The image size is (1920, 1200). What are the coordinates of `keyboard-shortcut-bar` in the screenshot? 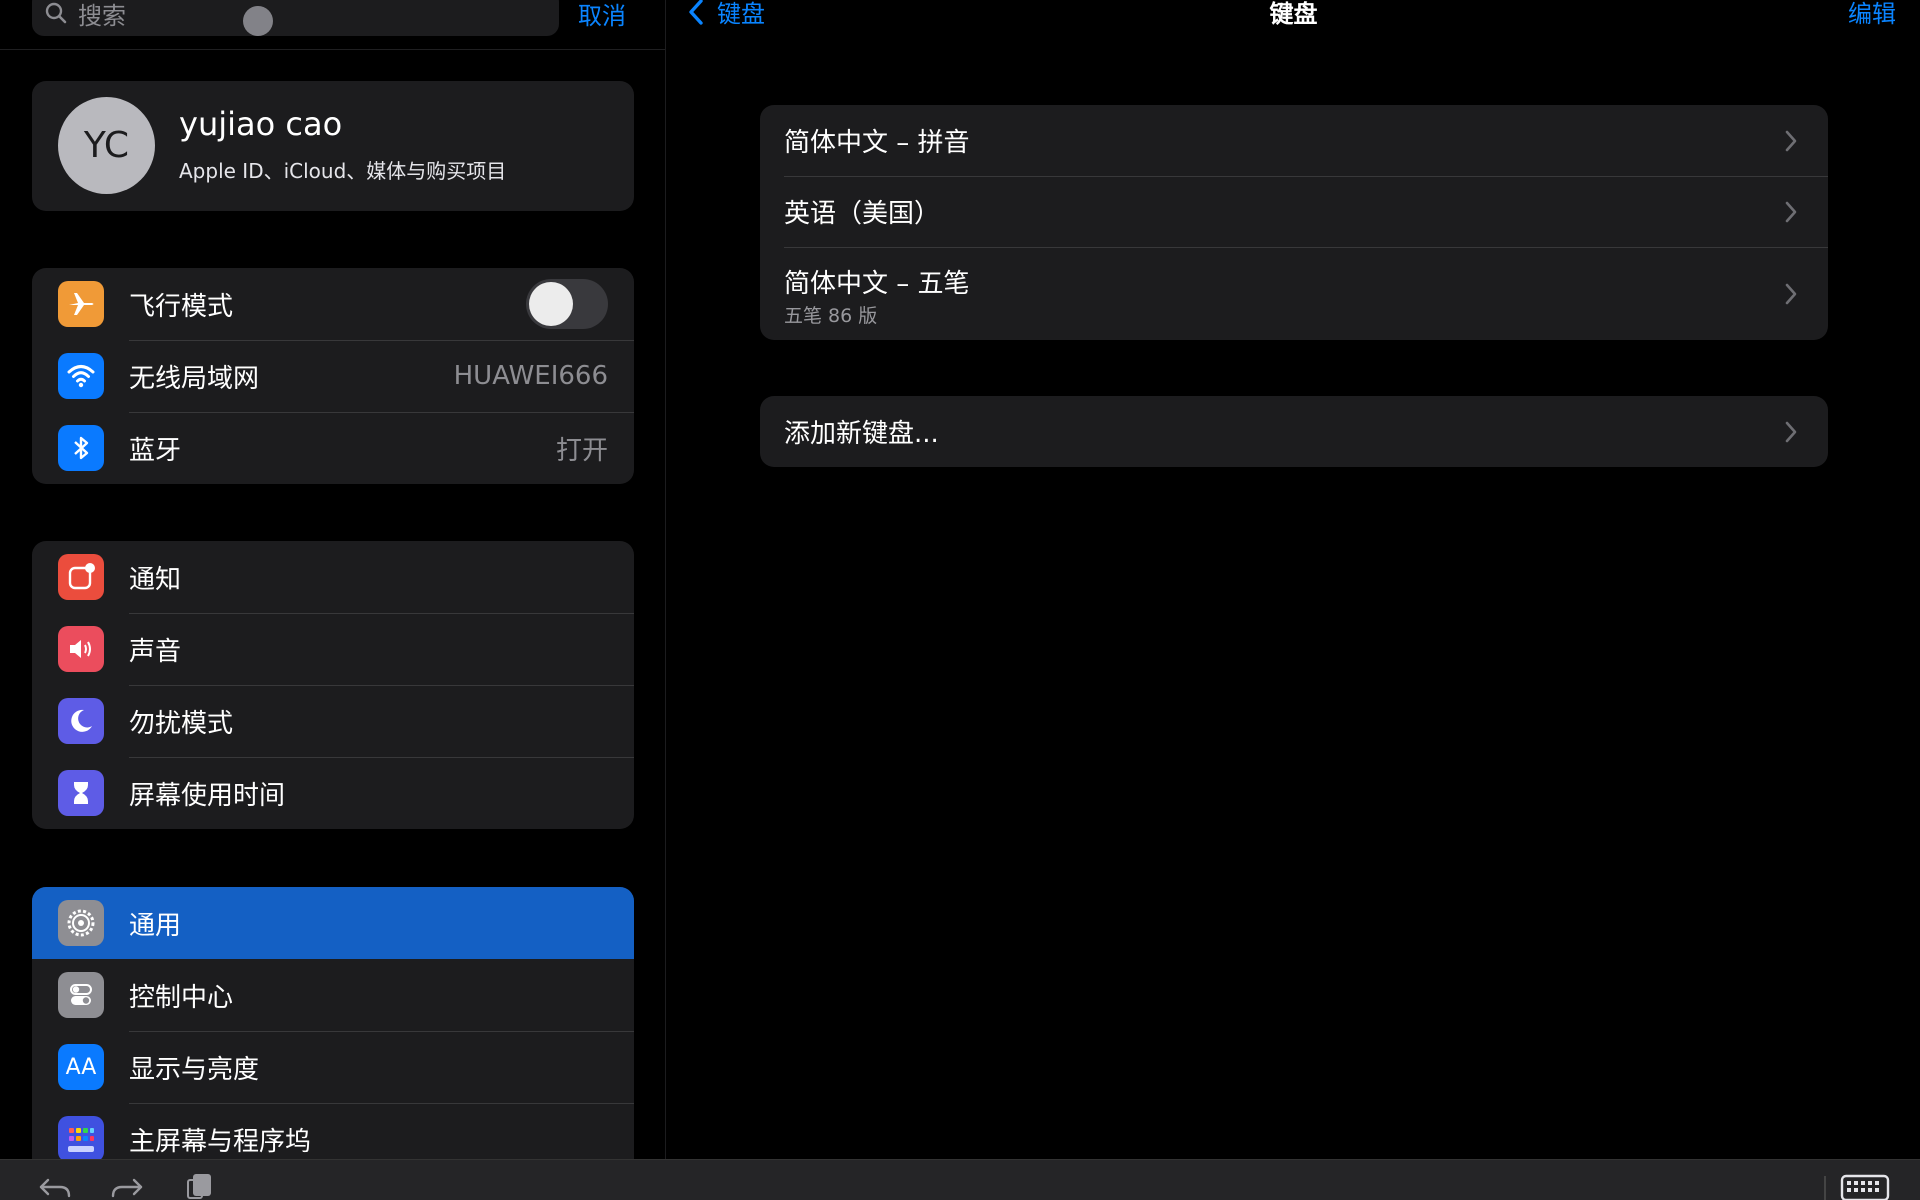 It's located at (960, 1179).